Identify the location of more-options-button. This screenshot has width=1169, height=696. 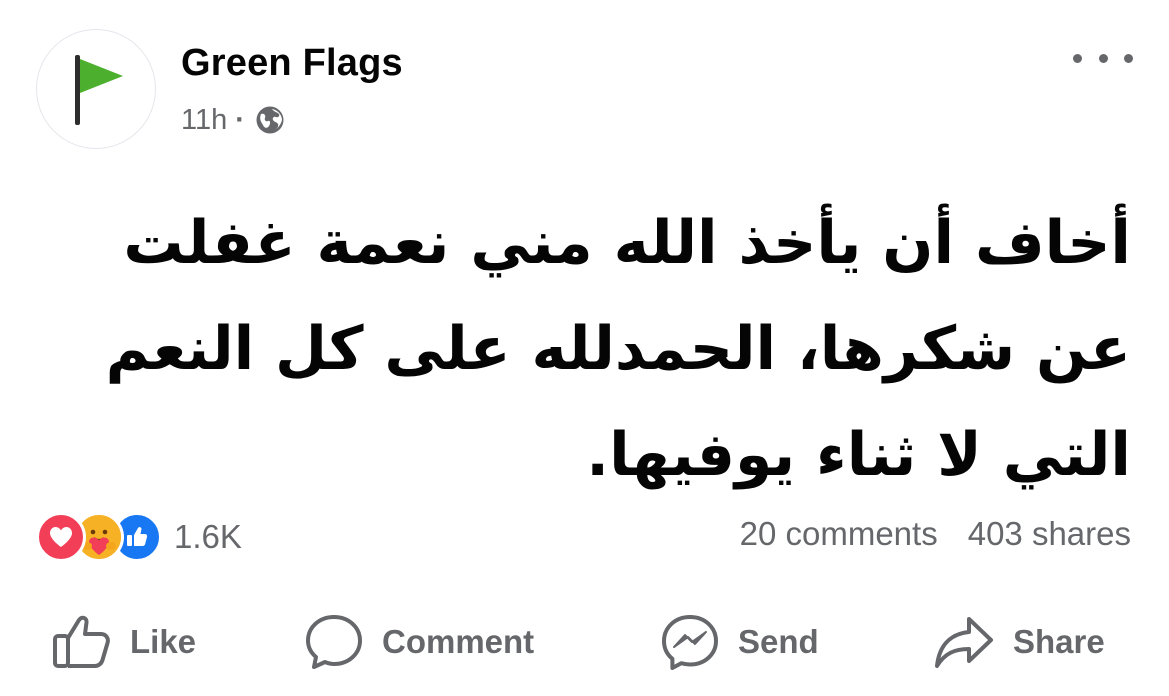
(1103, 58).